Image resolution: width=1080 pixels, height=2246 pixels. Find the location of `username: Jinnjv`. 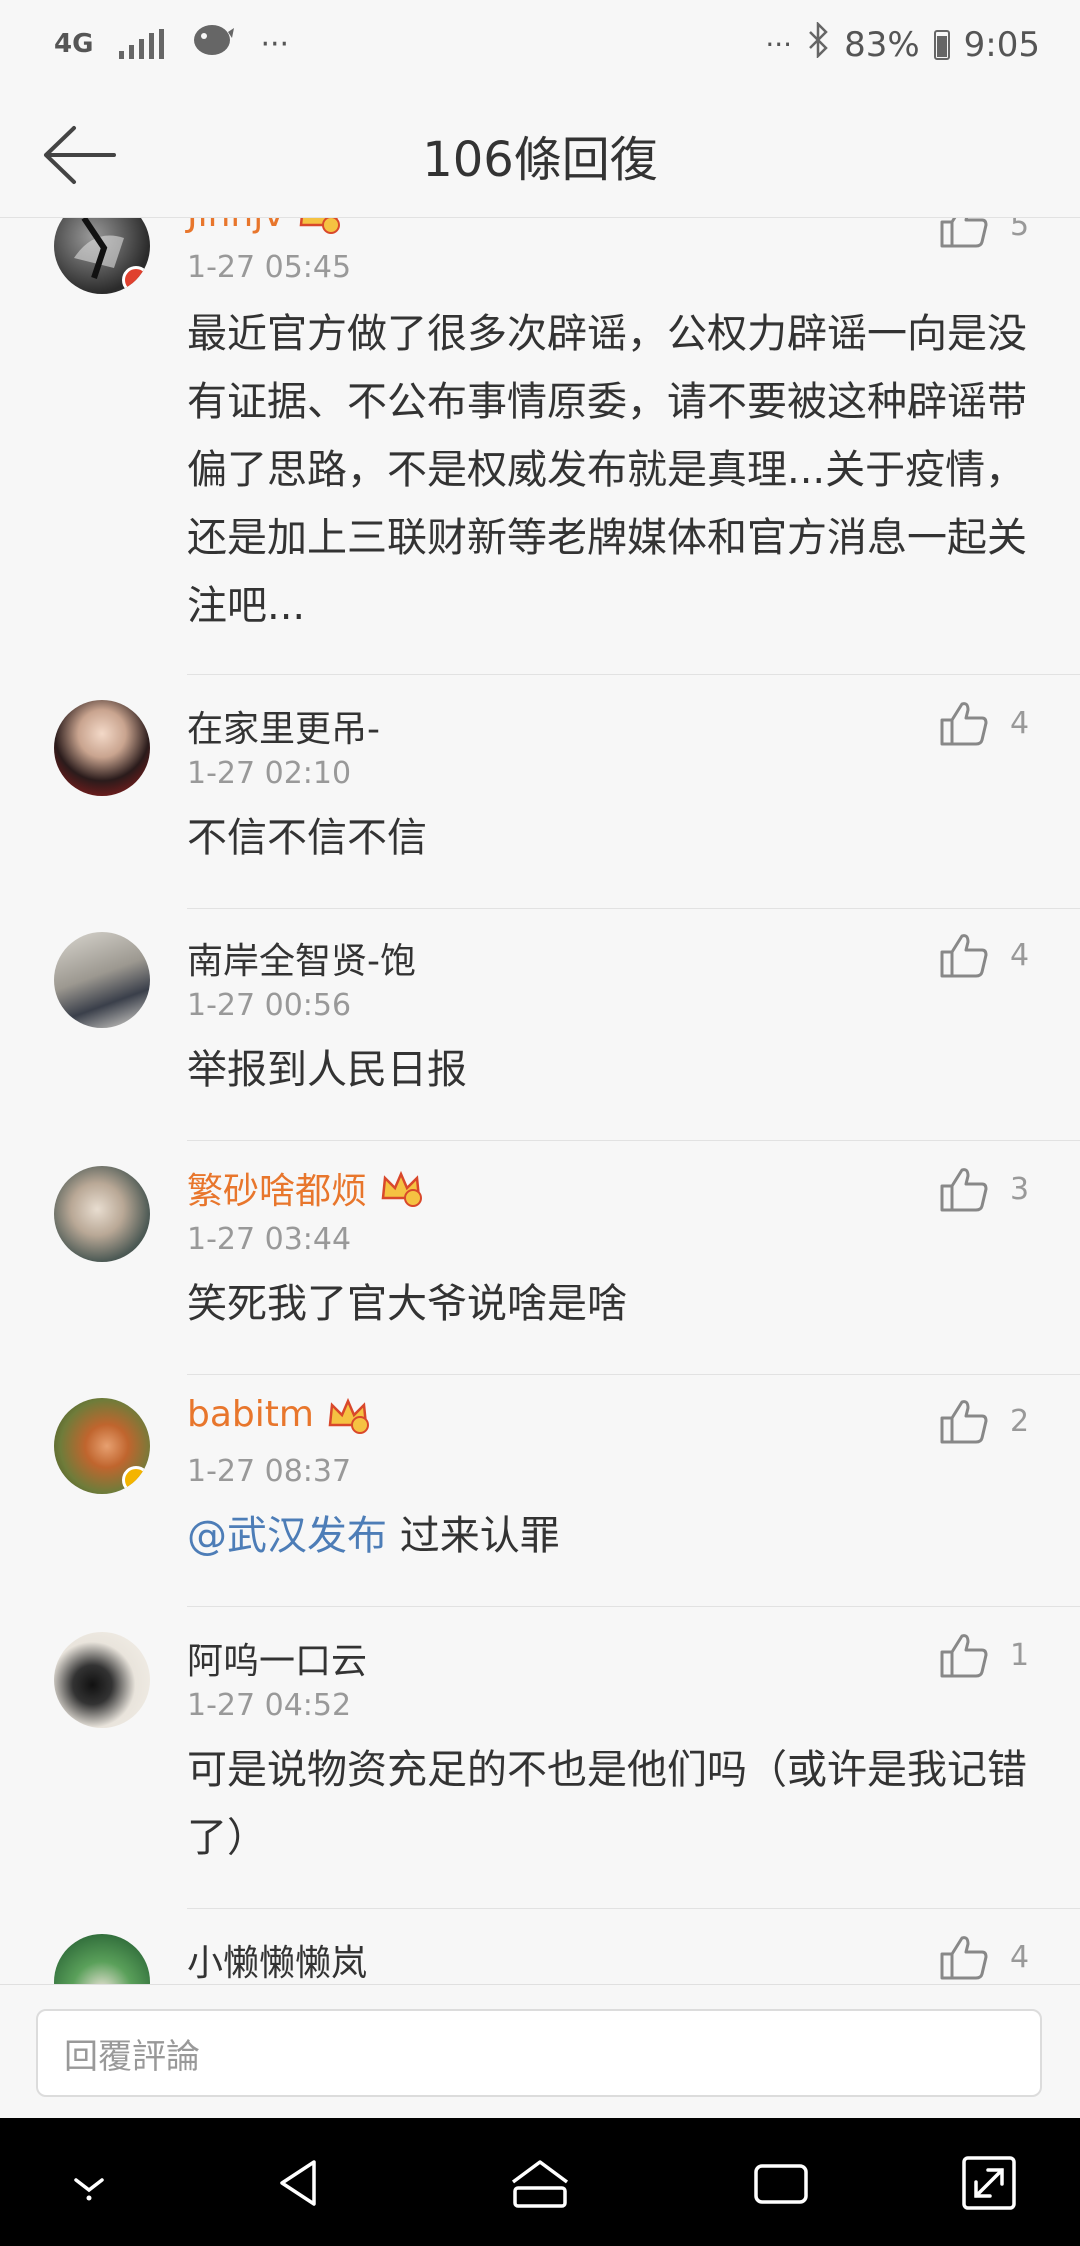

username: Jinnjv is located at coordinates (264, 226).